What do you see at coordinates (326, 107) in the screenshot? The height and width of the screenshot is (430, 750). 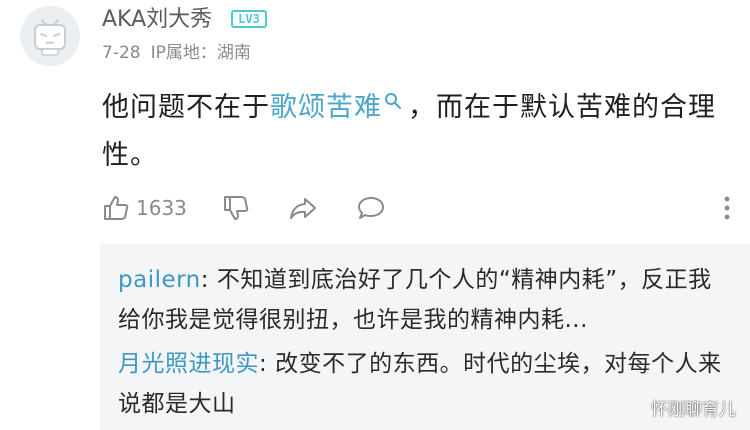 I see `search-link: 歌颂苦难` at bounding box center [326, 107].